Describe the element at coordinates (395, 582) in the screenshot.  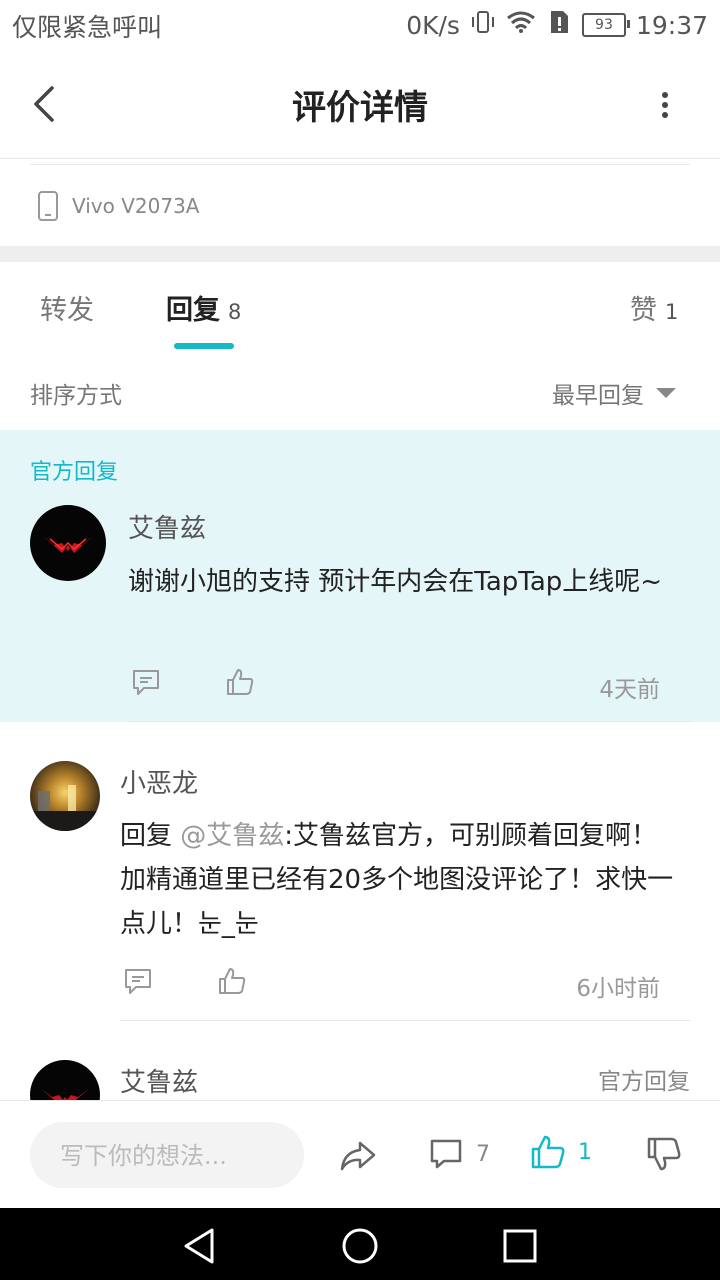
I see `reply-content: 谢谢小旭的支持 预计年内会在TapTap上线呢~` at that location.